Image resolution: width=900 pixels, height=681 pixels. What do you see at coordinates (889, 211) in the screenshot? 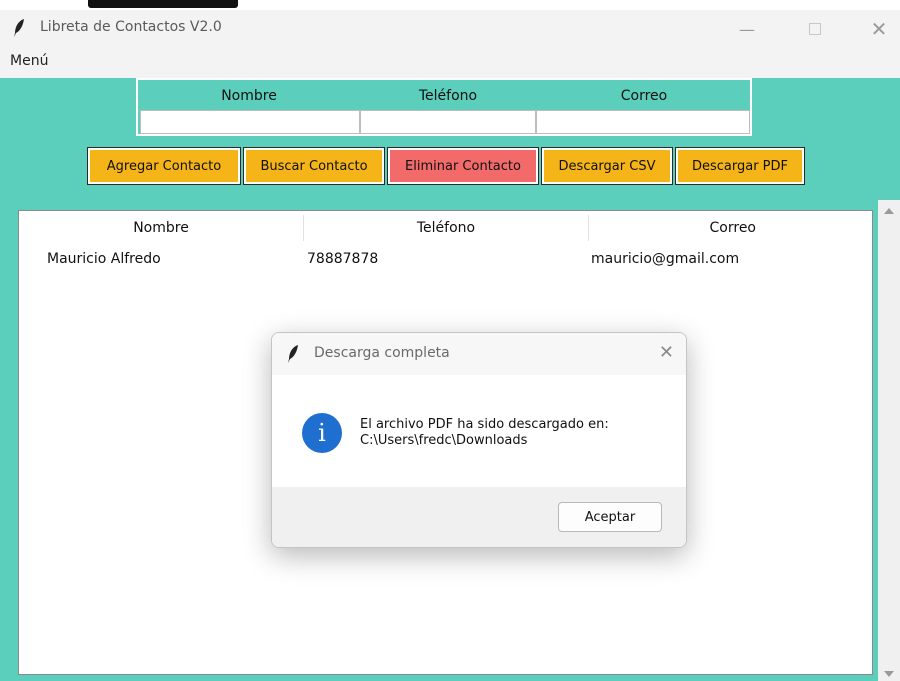
I see `scroll-up-icon` at bounding box center [889, 211].